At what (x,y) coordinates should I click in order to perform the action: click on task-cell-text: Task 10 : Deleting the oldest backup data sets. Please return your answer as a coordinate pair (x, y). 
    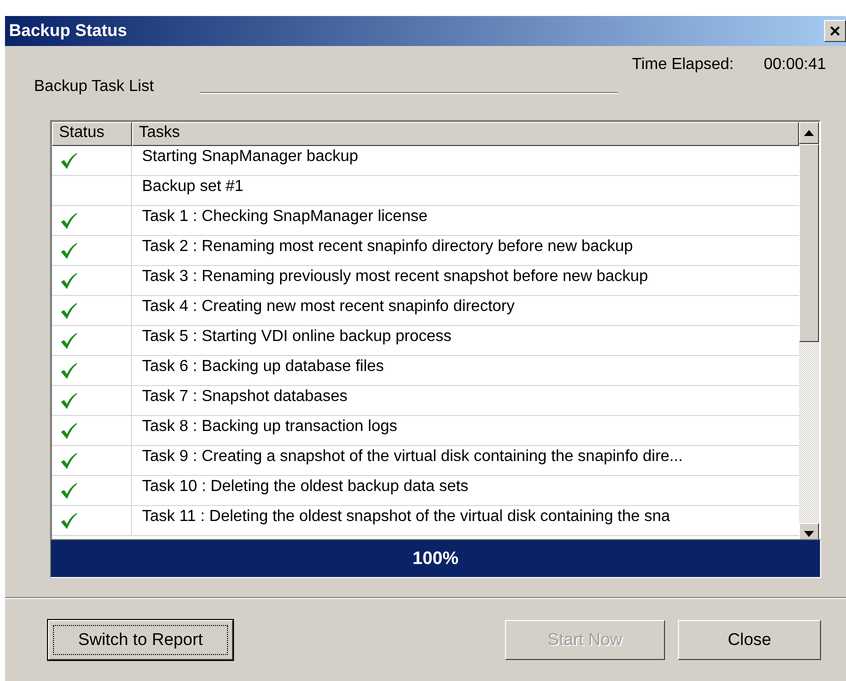
    Looking at the image, I should click on (305, 487).